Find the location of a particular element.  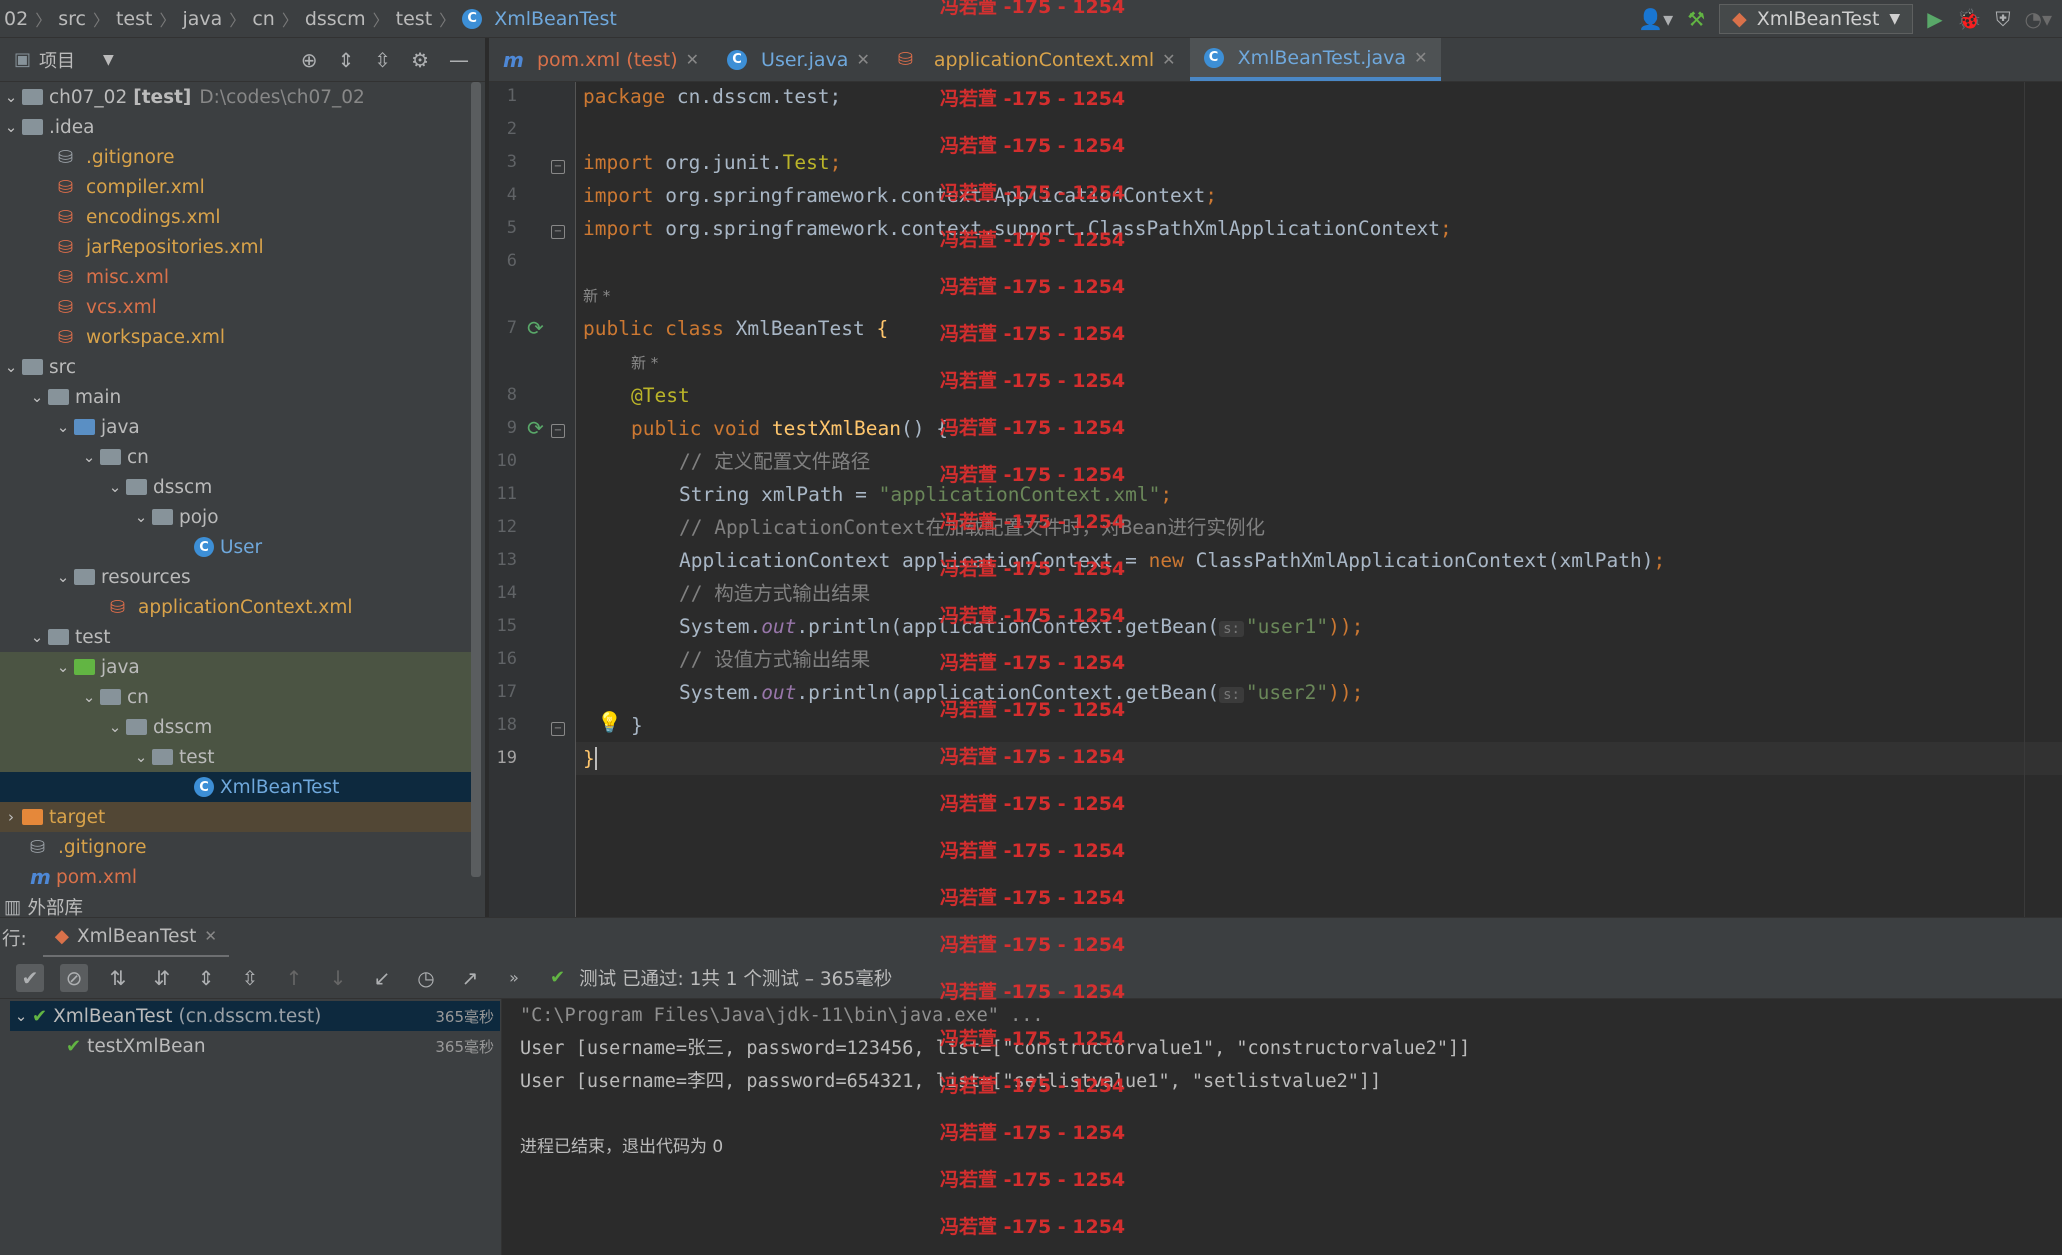

tree-item-pojo: ⌄ pojo is located at coordinates (235, 517).